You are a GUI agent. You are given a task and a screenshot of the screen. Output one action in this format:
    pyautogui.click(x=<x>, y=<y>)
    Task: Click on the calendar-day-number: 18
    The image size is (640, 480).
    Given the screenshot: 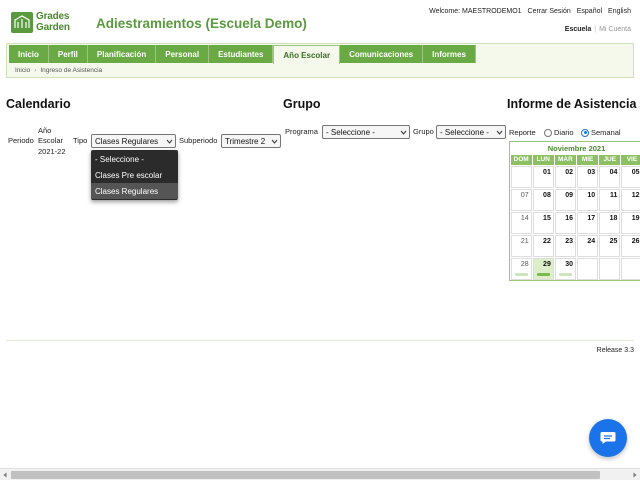 What is the action you would take?
    pyautogui.click(x=613, y=218)
    